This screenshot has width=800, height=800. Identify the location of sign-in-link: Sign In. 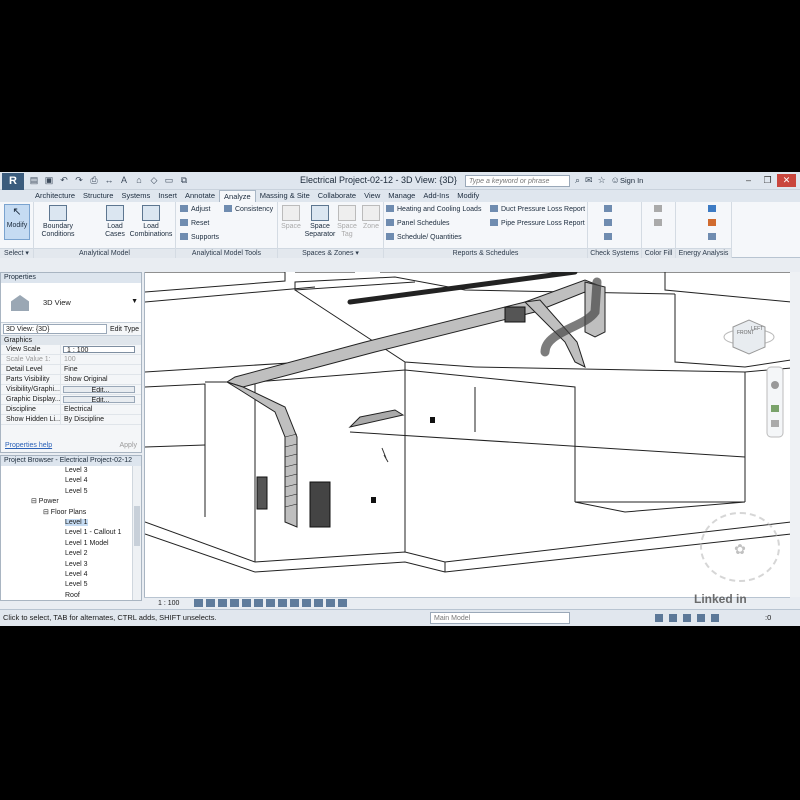
(631, 180).